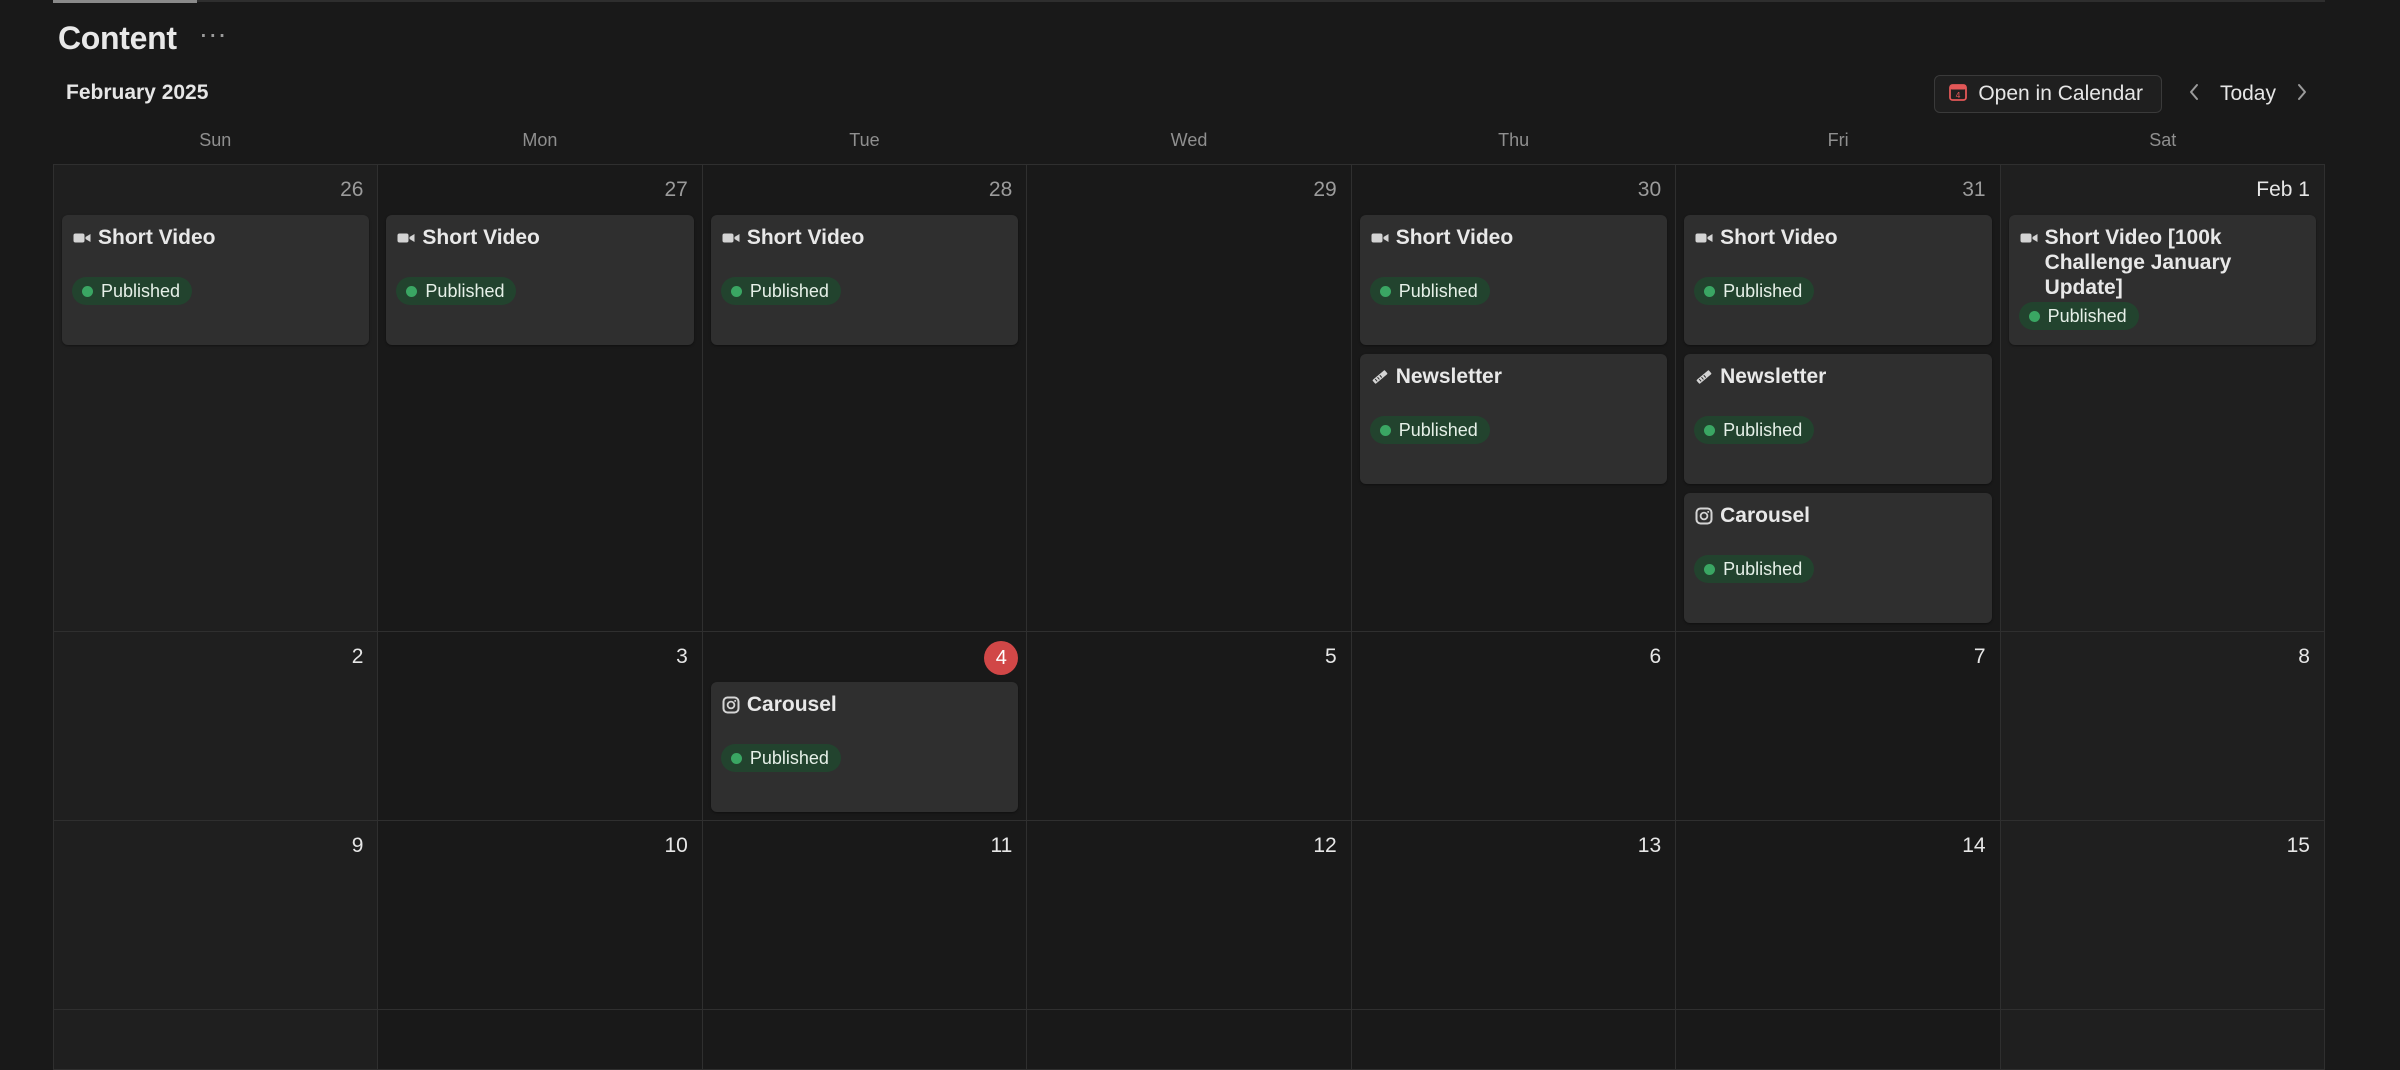 This screenshot has height=1070, width=2400. I want to click on calendar-toolbar: 4 Open in Calendar Today, so click(2127, 94).